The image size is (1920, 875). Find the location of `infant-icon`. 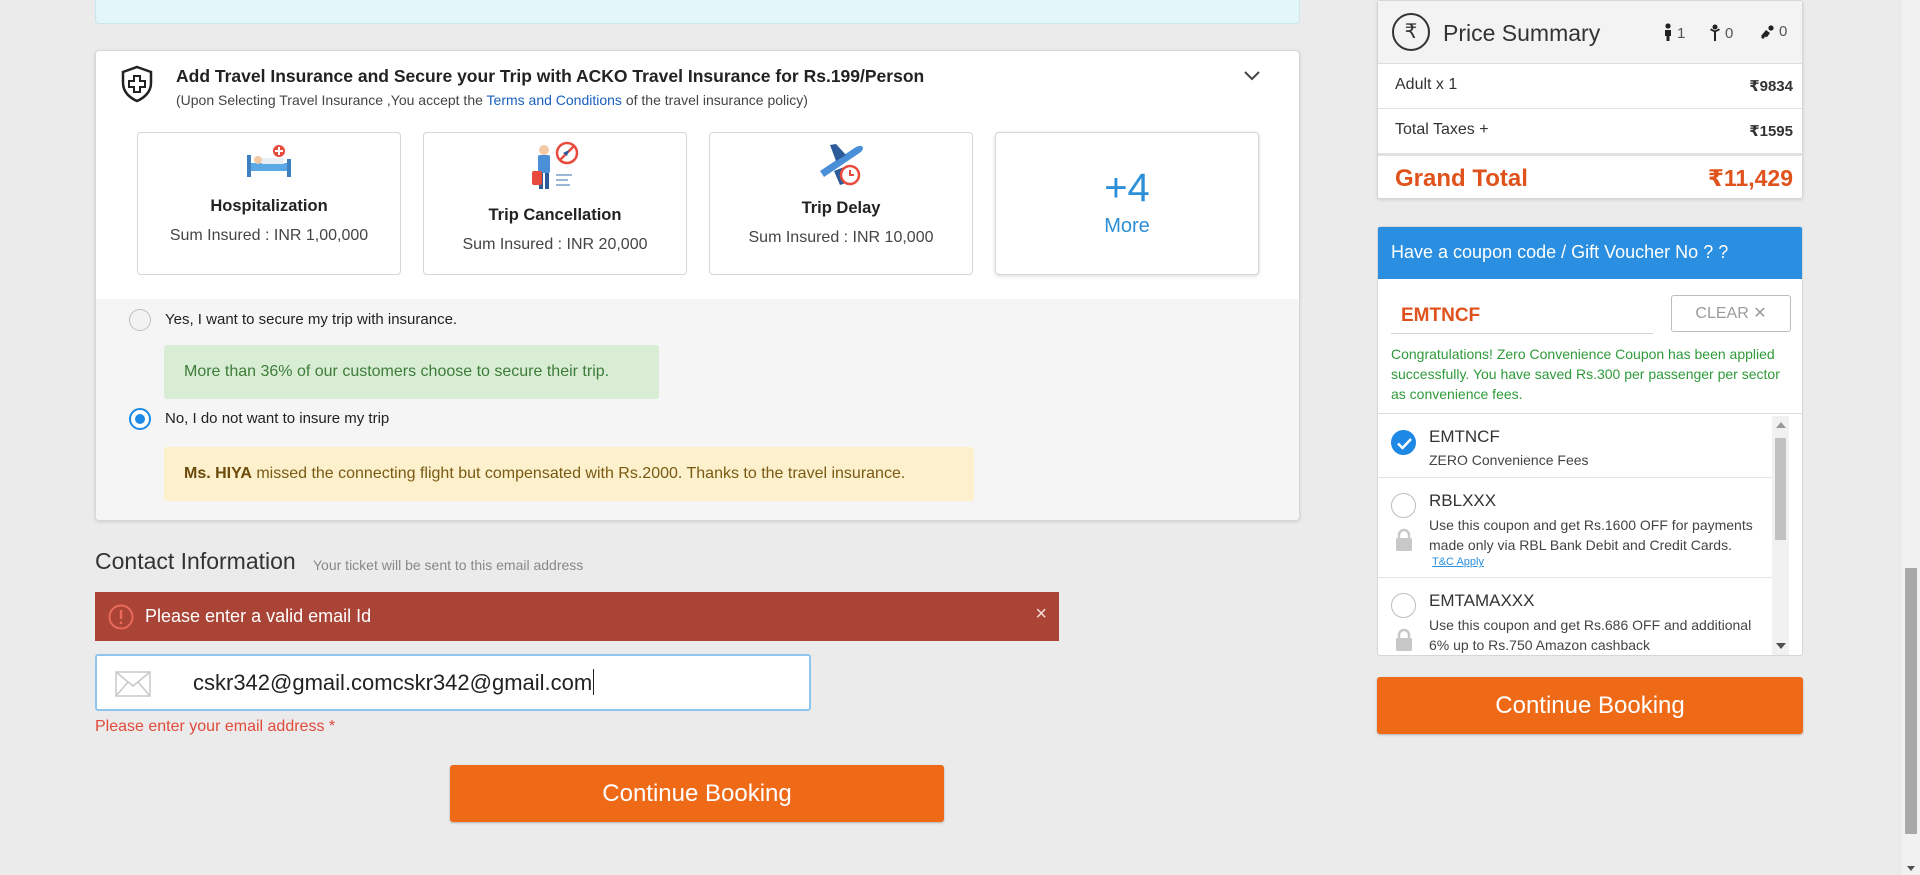

infant-icon is located at coordinates (1767, 32).